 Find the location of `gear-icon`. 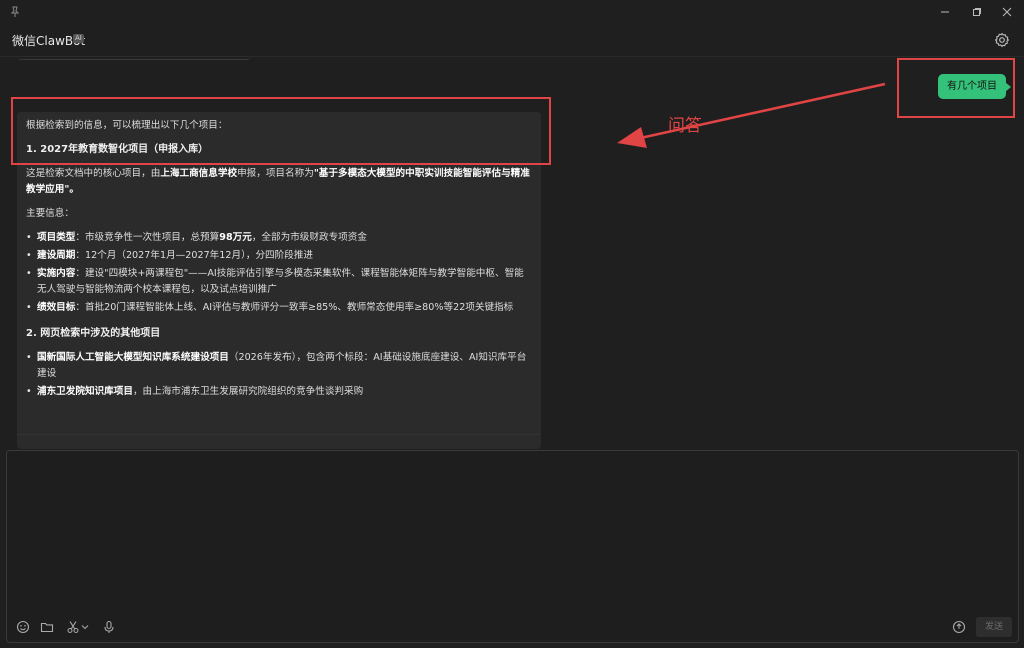

gear-icon is located at coordinates (1002, 40).